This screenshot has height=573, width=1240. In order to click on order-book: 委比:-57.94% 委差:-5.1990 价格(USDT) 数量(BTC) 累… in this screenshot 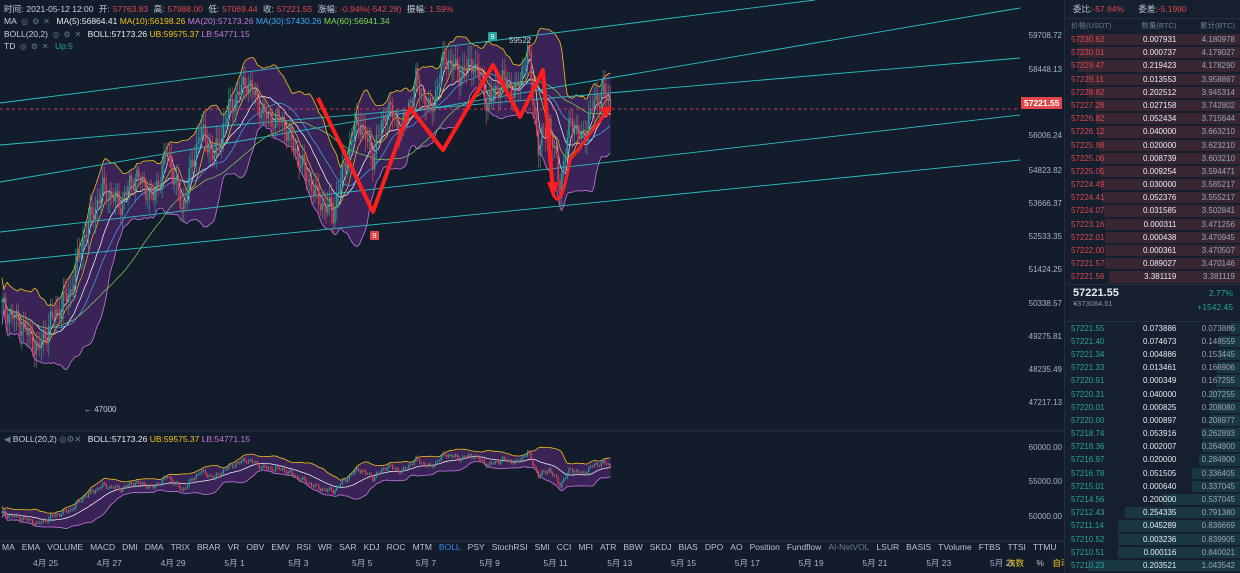, I will do `click(1152, 286)`.